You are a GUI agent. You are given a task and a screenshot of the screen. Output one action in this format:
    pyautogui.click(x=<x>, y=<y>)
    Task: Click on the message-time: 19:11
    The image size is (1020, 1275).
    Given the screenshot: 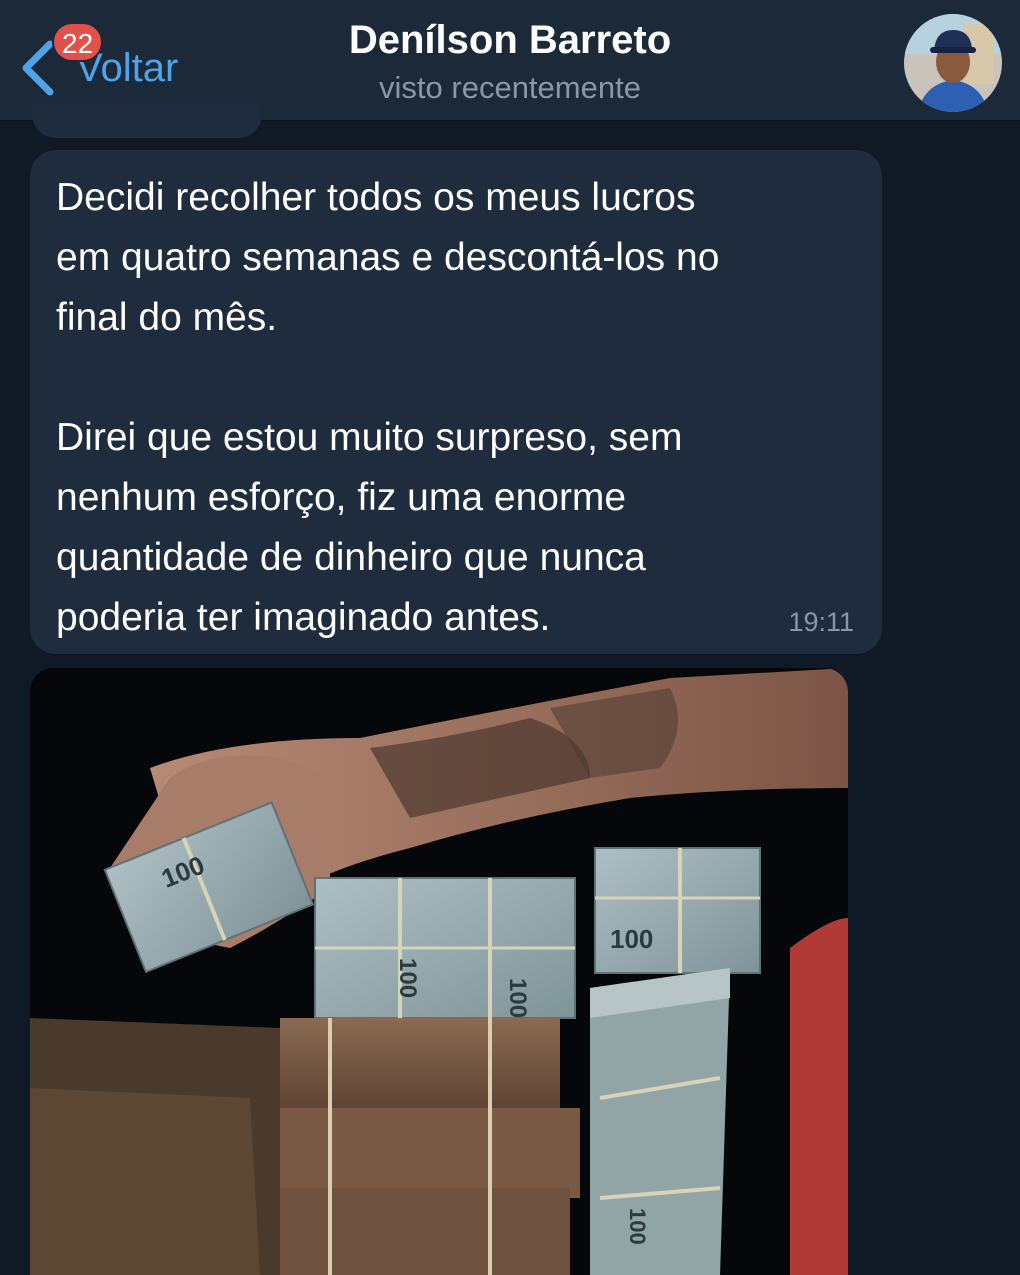 What is the action you would take?
    pyautogui.click(x=821, y=622)
    